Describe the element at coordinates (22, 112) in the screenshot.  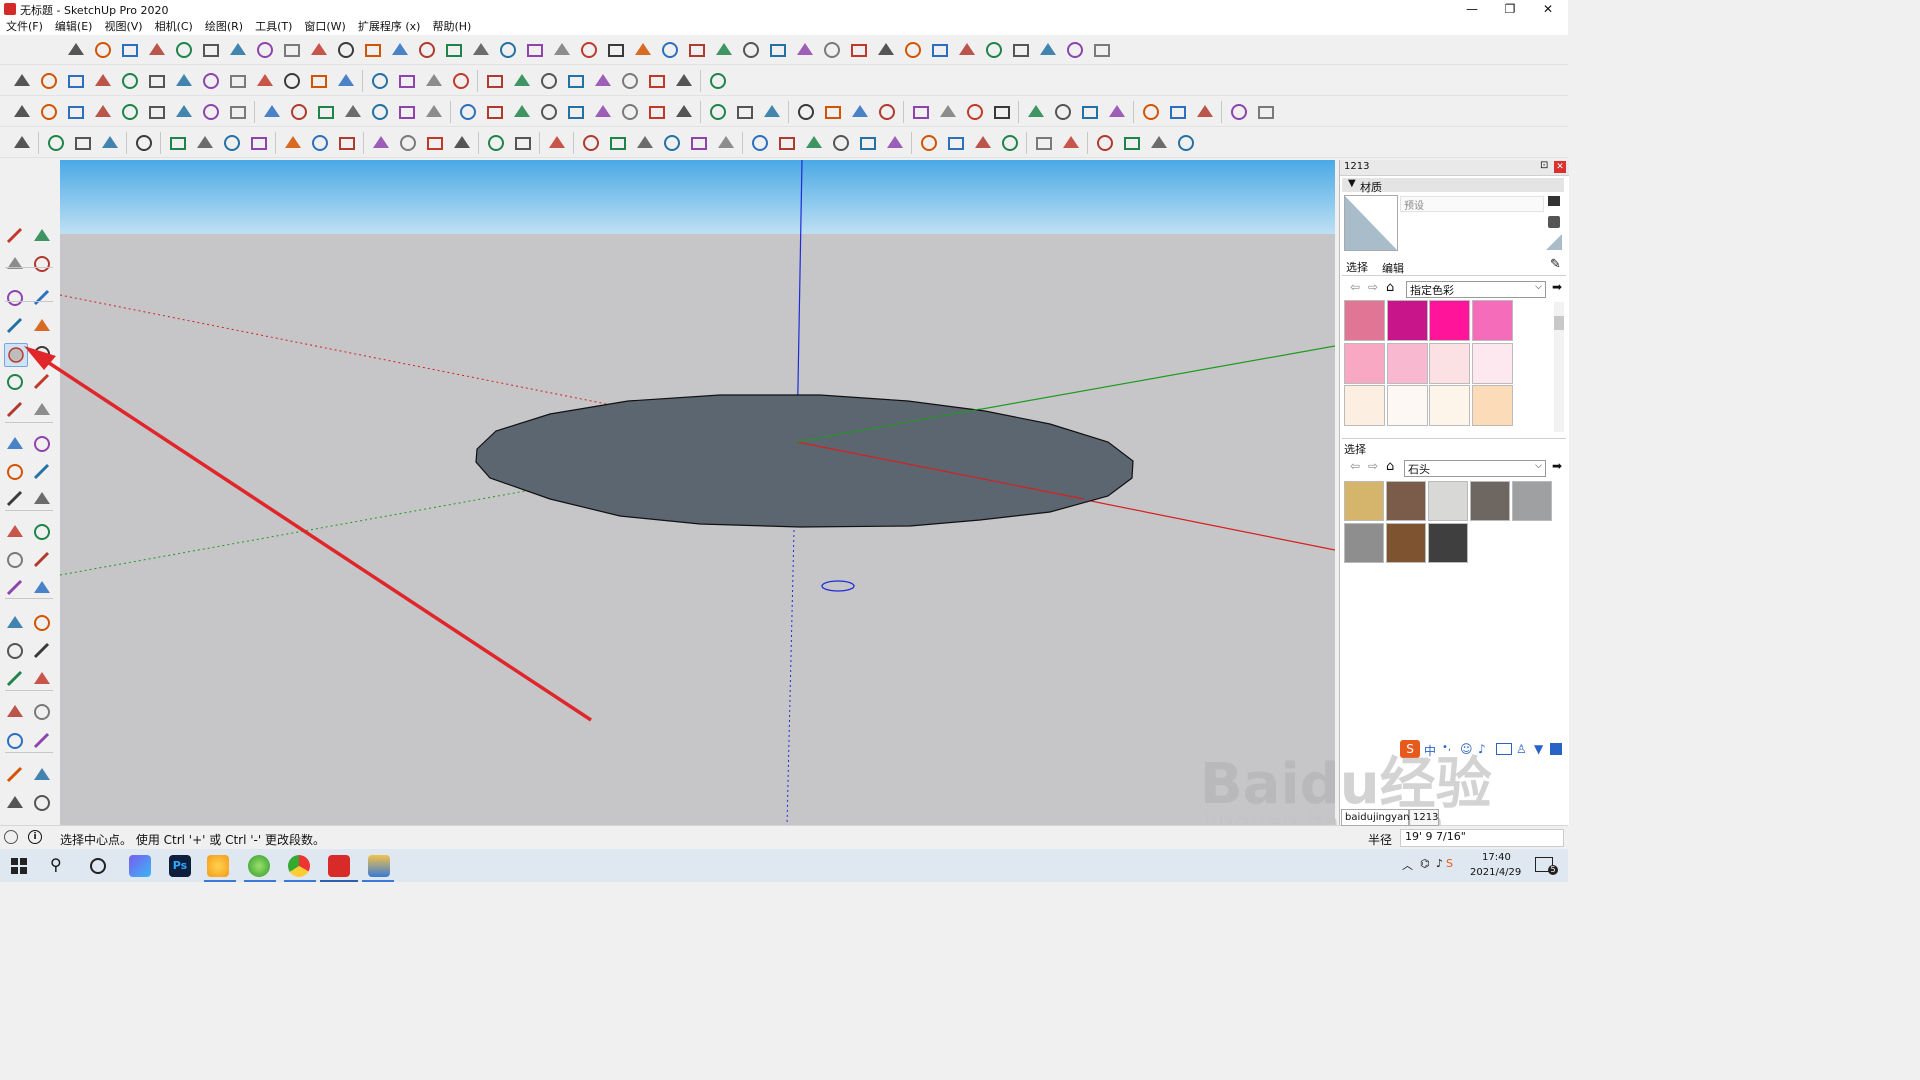
I see `row3-tool-1-icon` at that location.